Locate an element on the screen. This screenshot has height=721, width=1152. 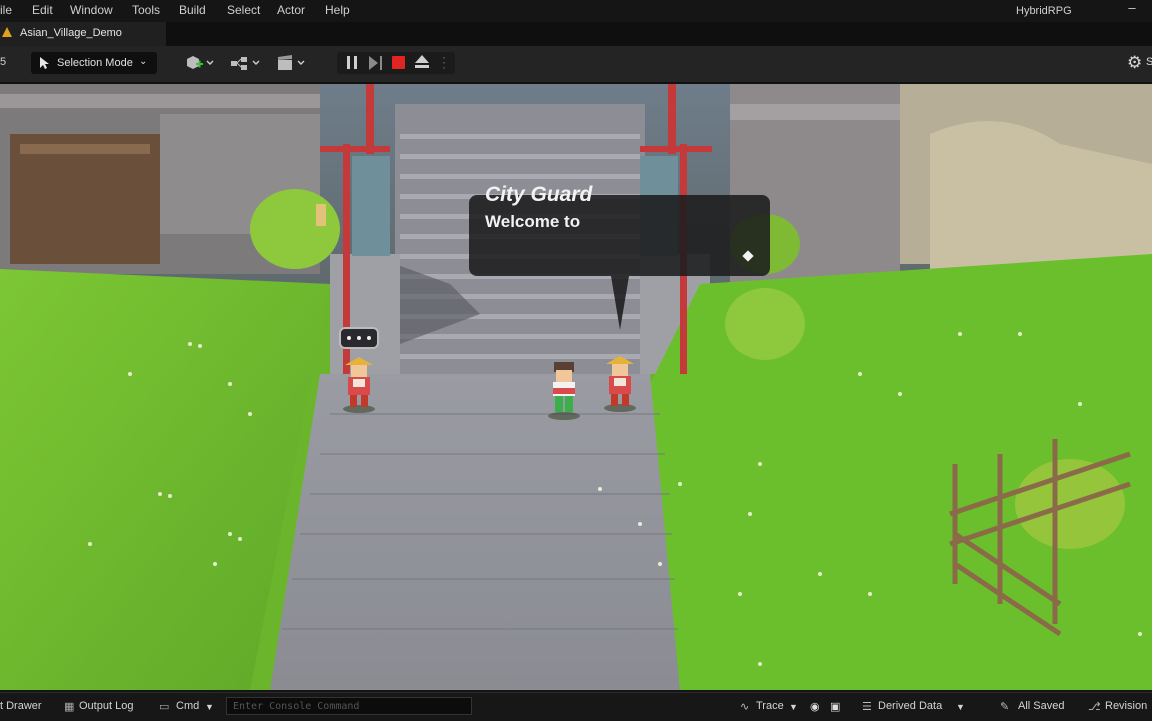
content-drawer-button: t Drawer is located at coordinates (21, 706).